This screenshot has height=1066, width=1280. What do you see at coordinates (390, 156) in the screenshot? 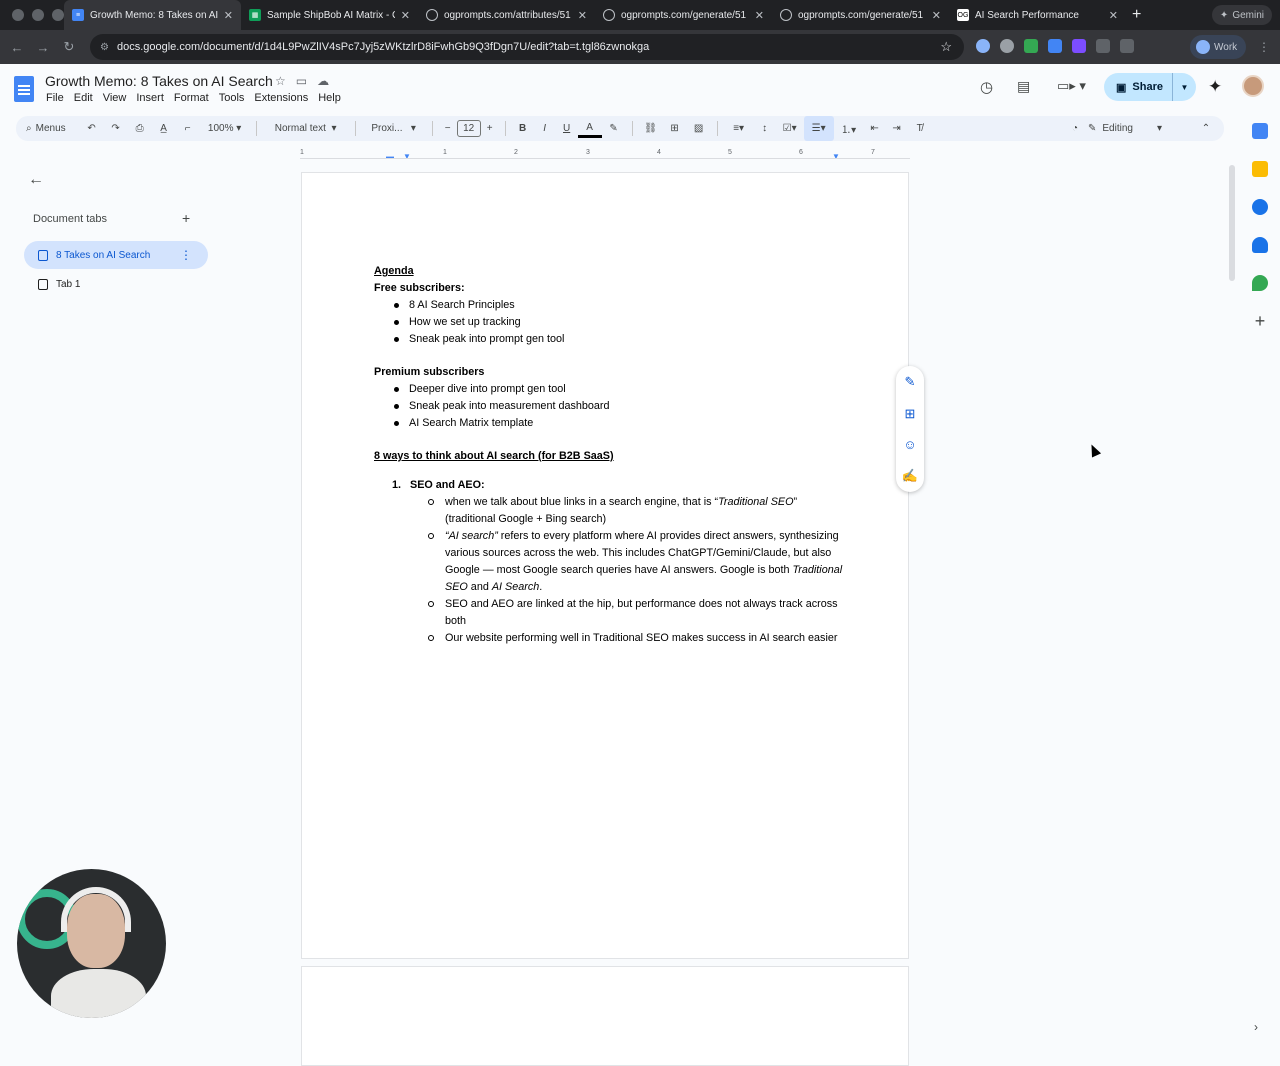
I see `left-indent-marker: ▬` at bounding box center [390, 156].